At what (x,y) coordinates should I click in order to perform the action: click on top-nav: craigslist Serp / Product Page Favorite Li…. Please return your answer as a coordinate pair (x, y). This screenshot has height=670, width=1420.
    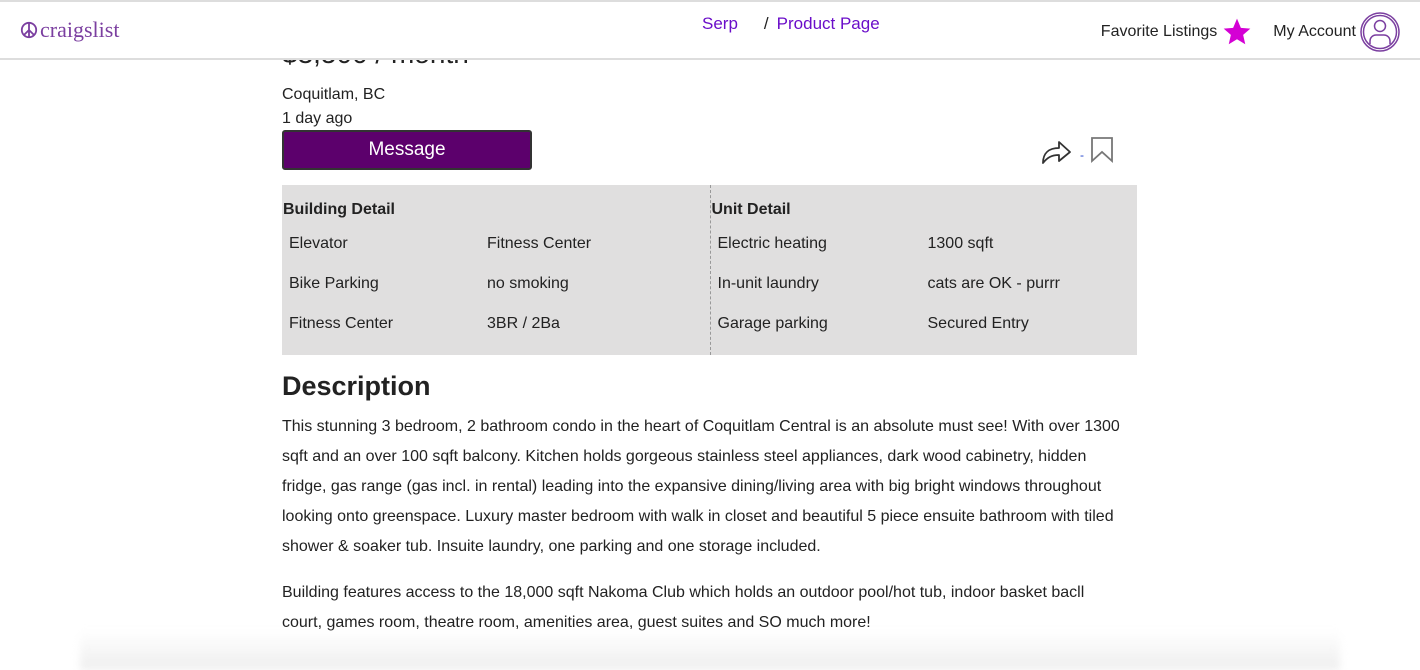
    Looking at the image, I should click on (710, 30).